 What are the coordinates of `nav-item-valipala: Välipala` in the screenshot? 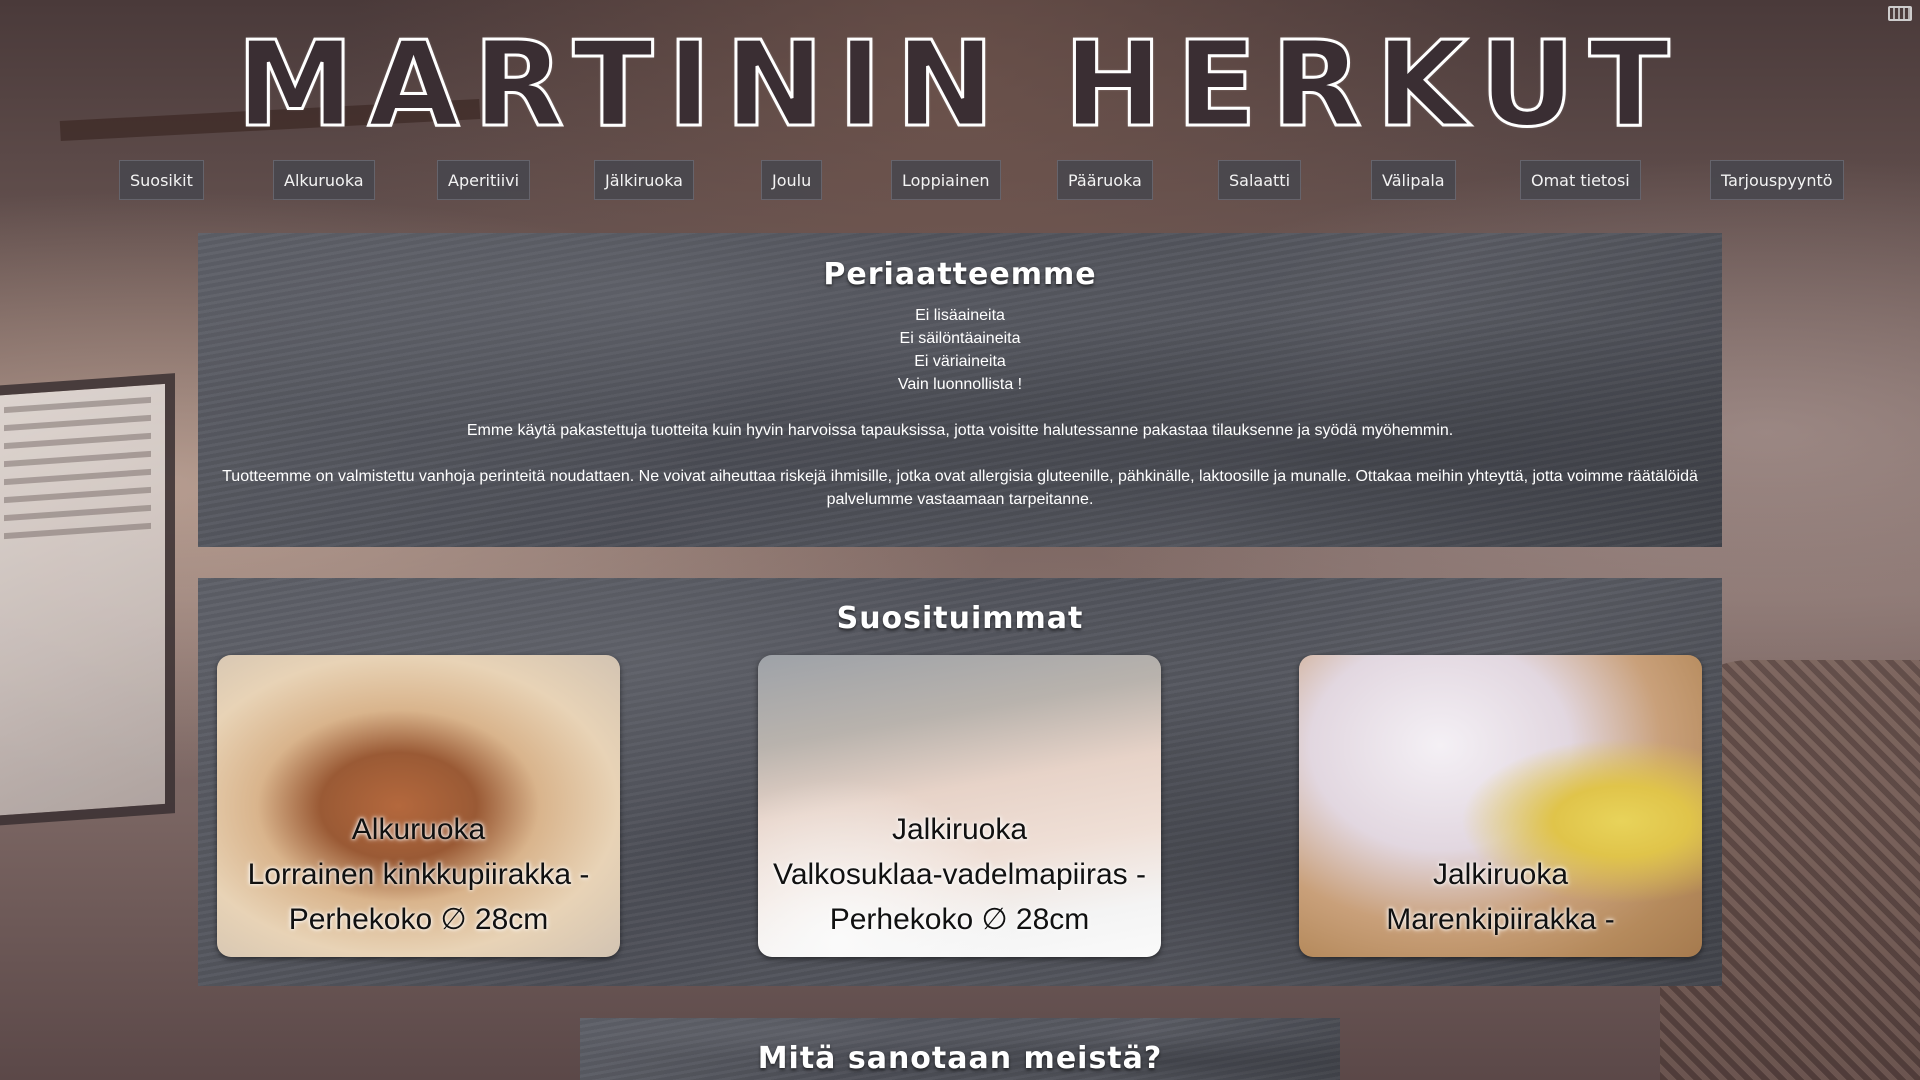 It's located at (1413, 180).